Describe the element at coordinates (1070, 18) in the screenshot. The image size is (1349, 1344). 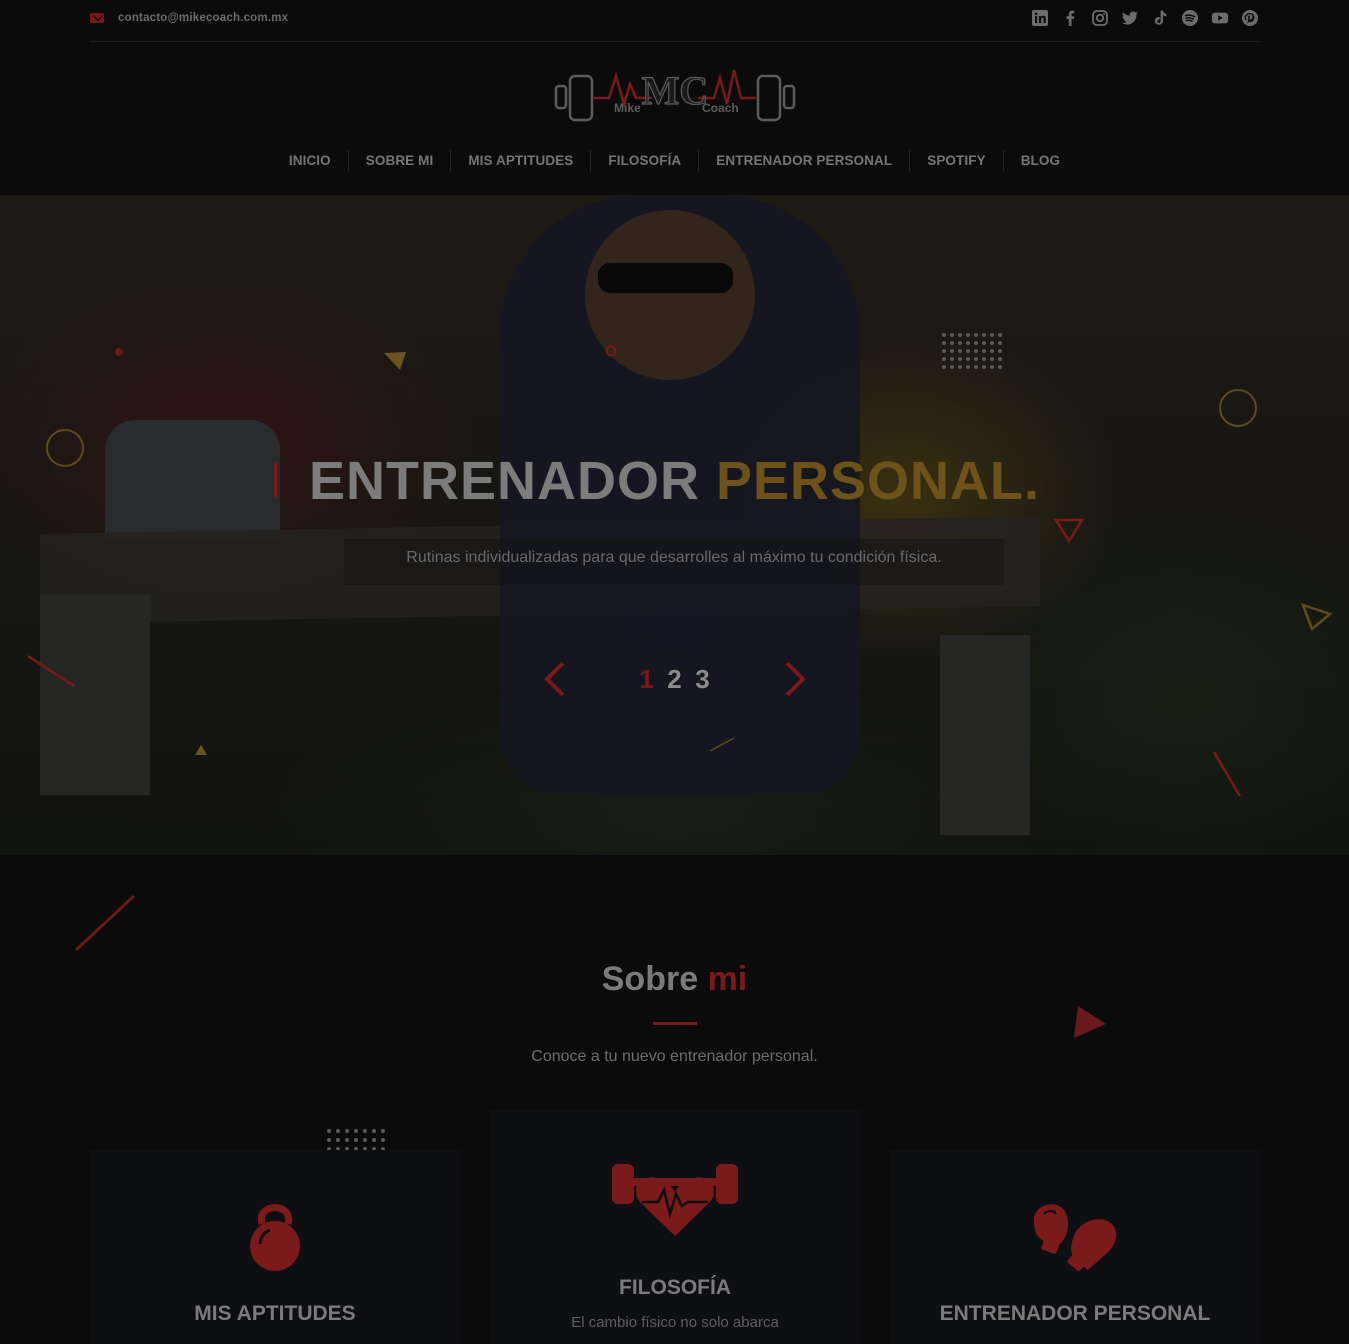
I see `facebook-icon` at that location.